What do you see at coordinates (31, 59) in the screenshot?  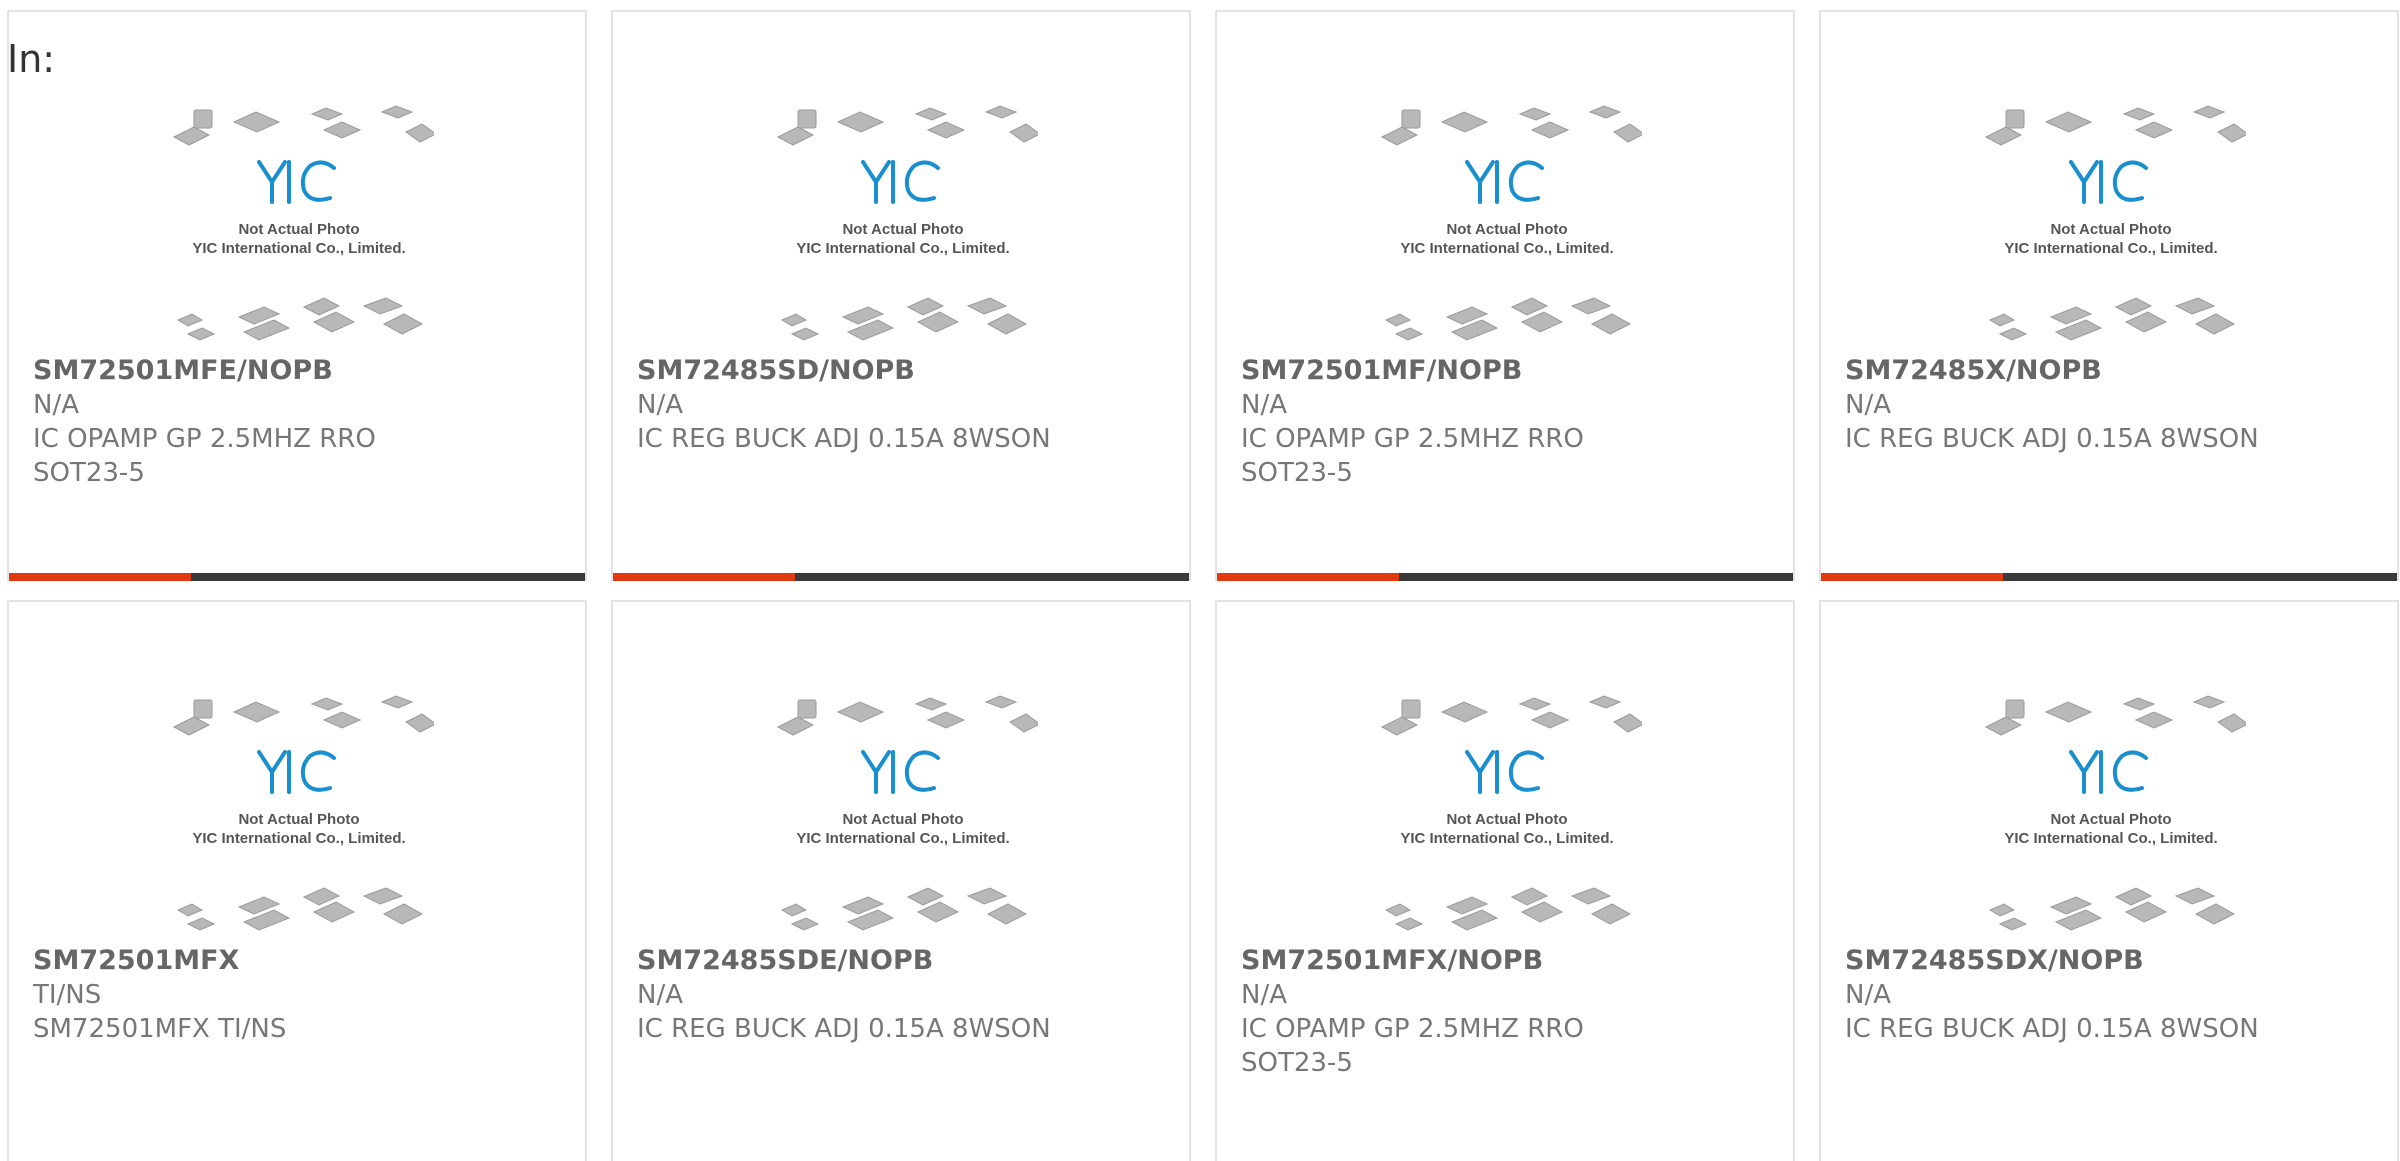 I see `in-label: In:` at bounding box center [31, 59].